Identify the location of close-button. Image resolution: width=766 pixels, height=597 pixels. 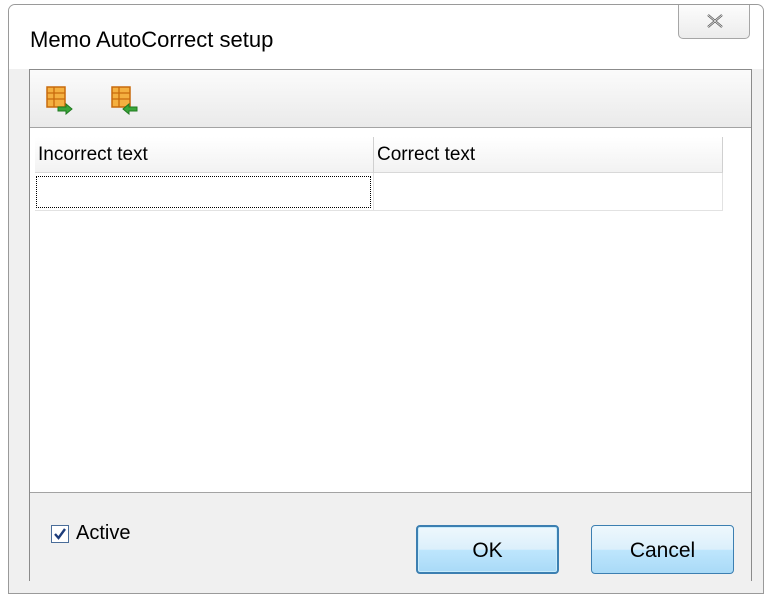
(714, 22).